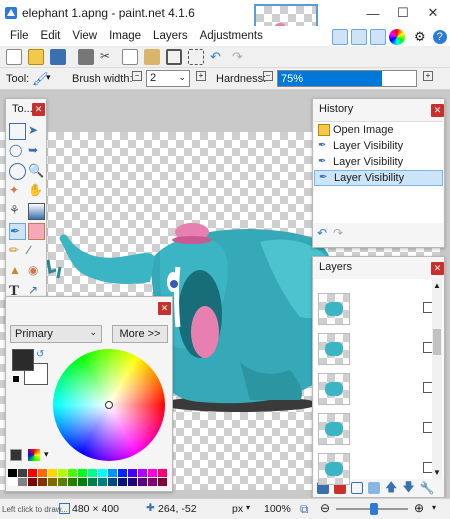  I want to click on gear-icon: ⚙, so click(420, 37).